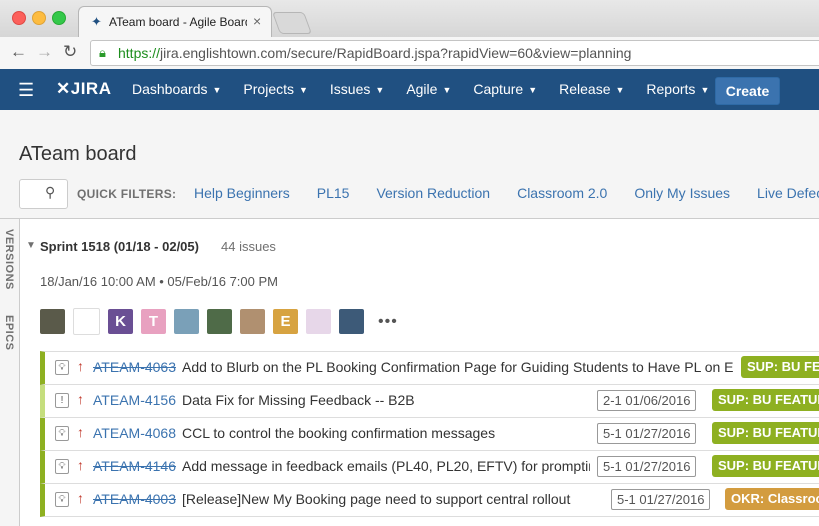  What do you see at coordinates (159, 281) in the screenshot?
I see `sprint-dates: 18/Jan/16 10:00 AM • 05/Feb/16 7:00 PM` at bounding box center [159, 281].